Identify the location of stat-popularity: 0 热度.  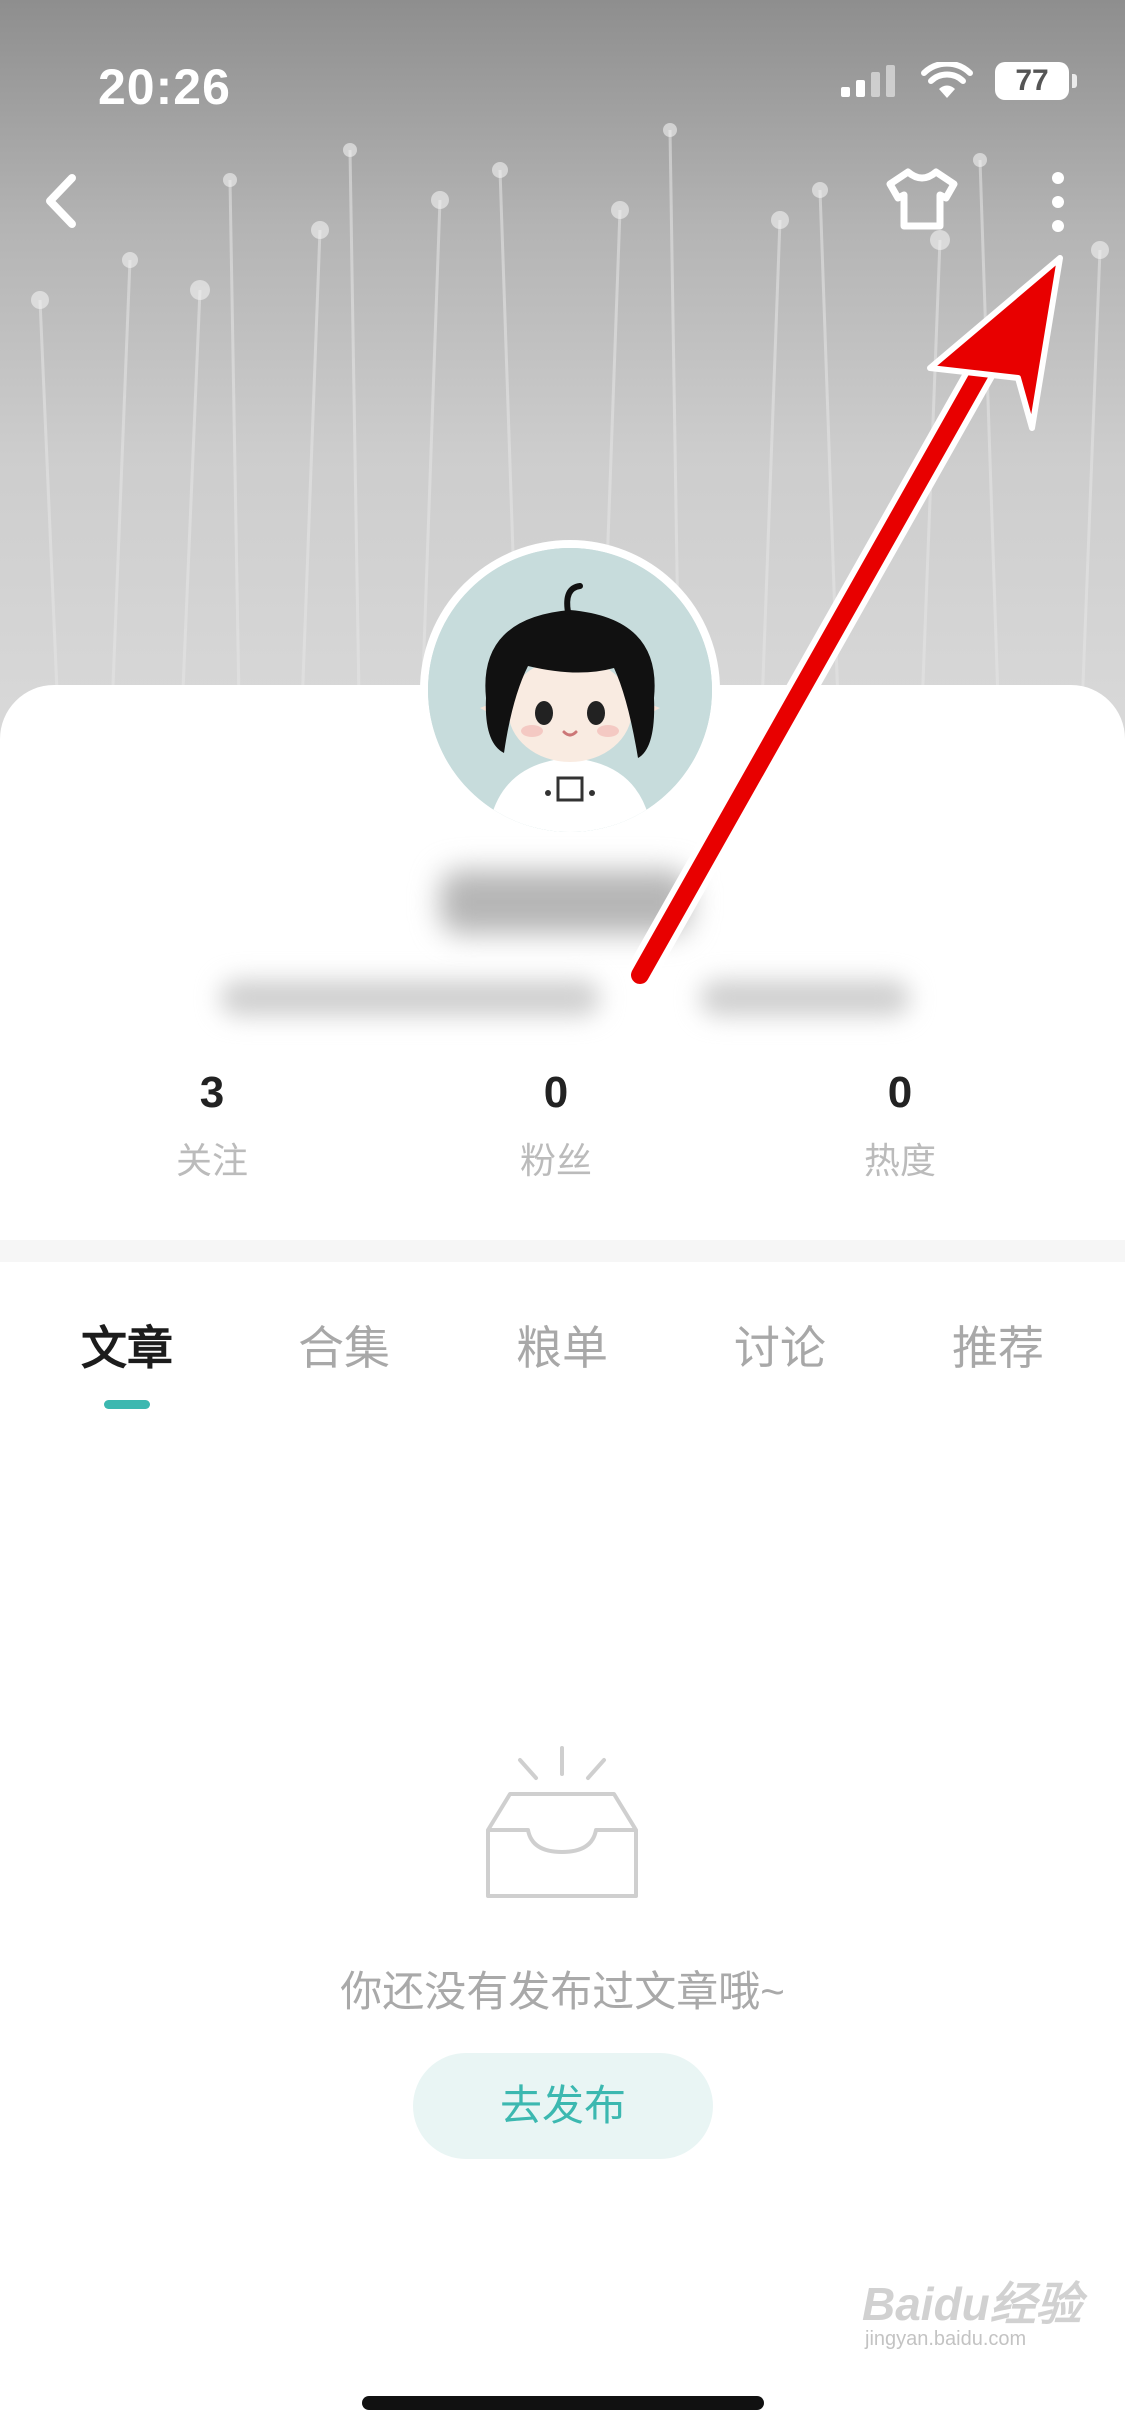
(900, 1126).